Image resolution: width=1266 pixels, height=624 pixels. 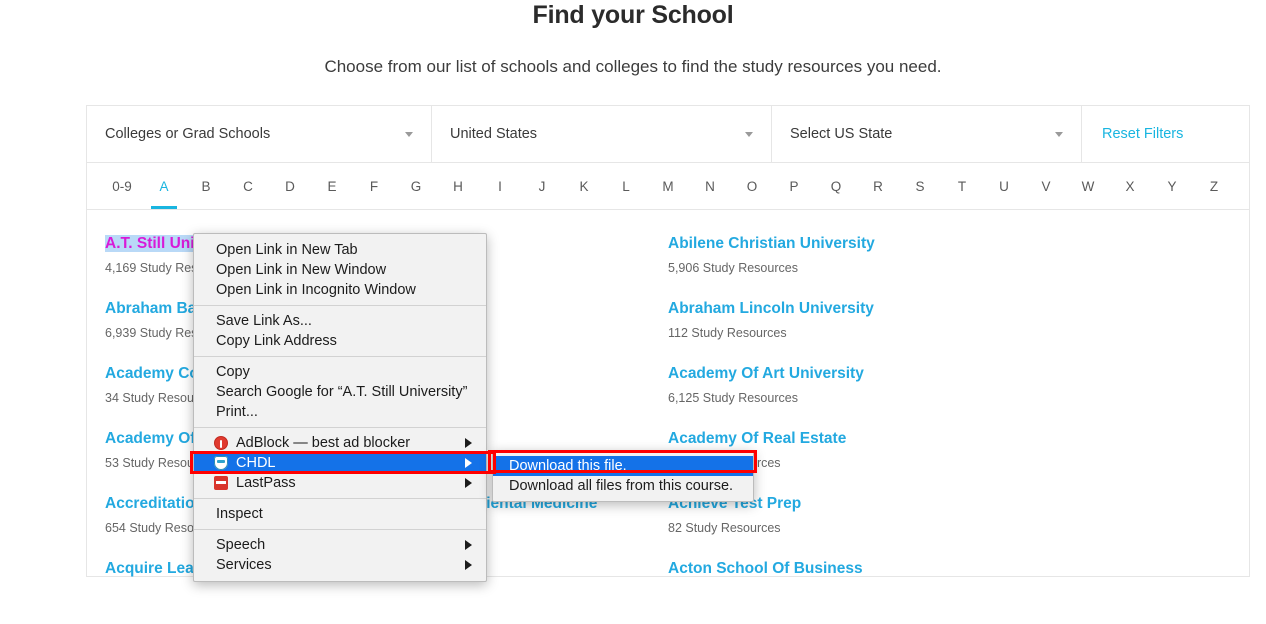 I want to click on alpha-item-r: R, so click(x=878, y=186).